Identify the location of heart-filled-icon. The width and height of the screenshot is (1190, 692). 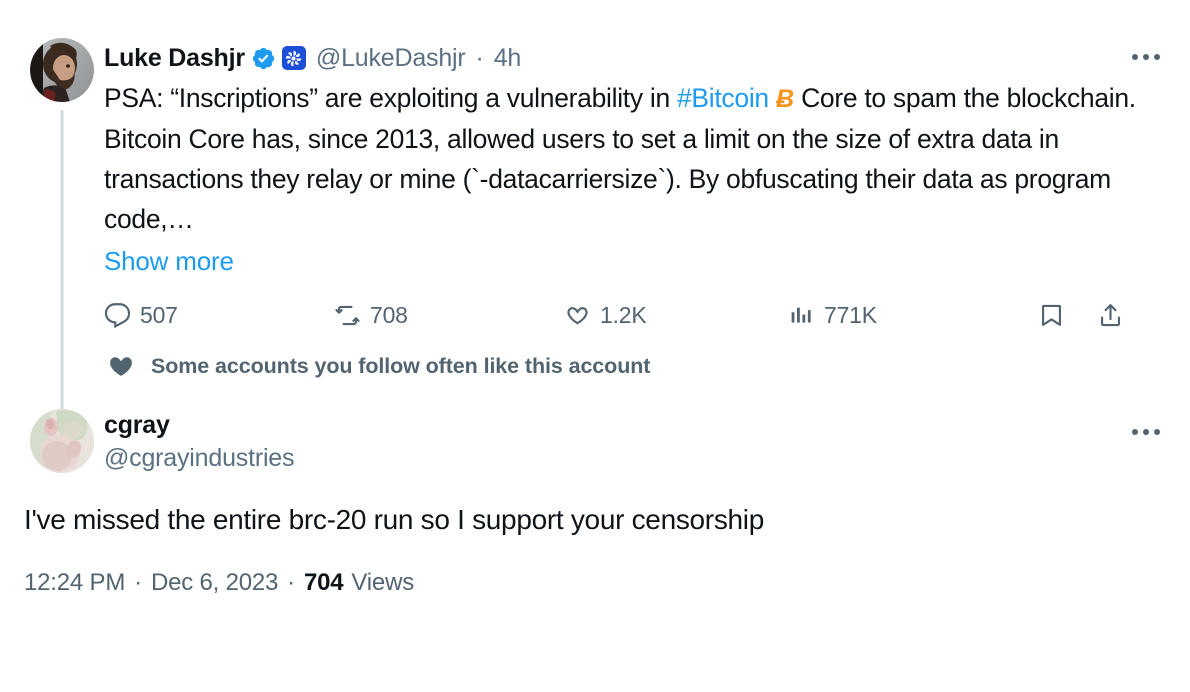
(121, 366).